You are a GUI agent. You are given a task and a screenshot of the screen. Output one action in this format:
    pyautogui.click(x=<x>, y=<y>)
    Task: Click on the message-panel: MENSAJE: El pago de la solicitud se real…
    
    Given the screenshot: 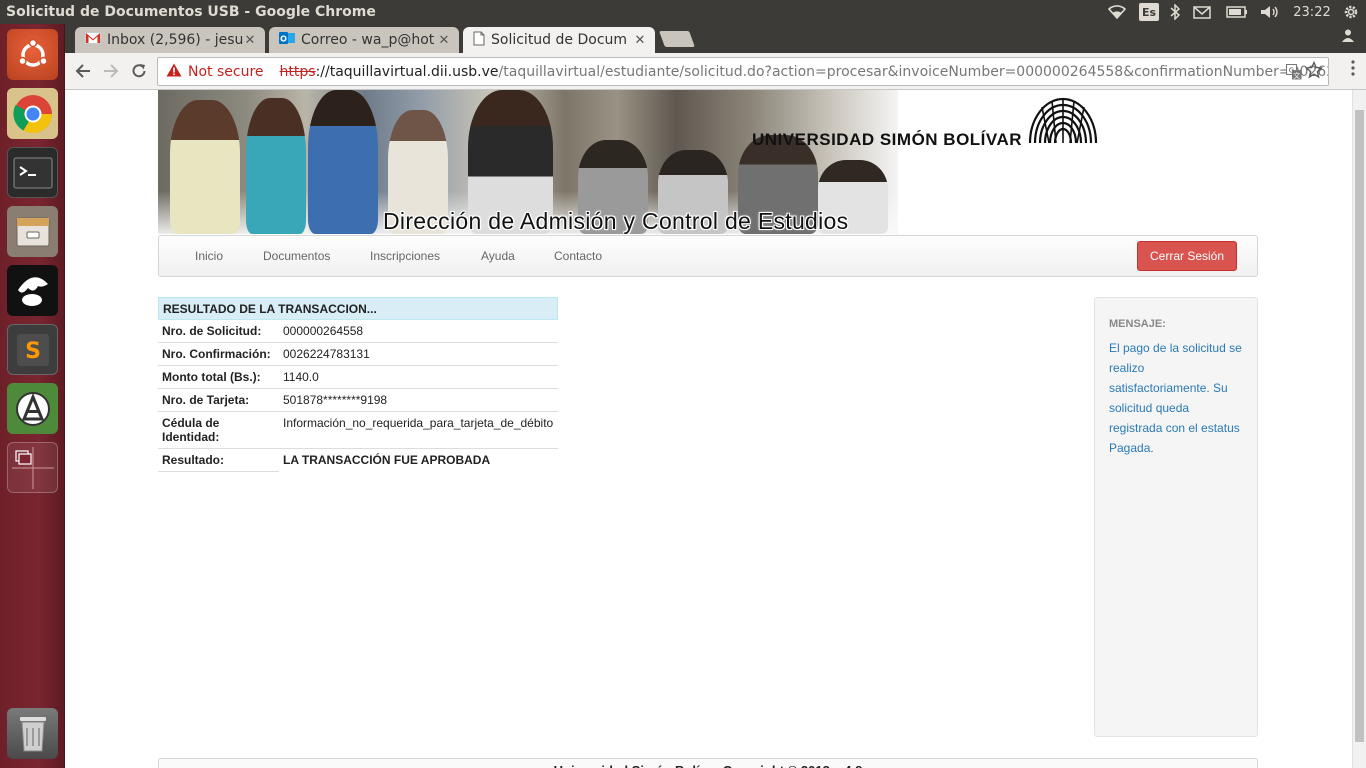 What is the action you would take?
    pyautogui.click(x=1176, y=517)
    